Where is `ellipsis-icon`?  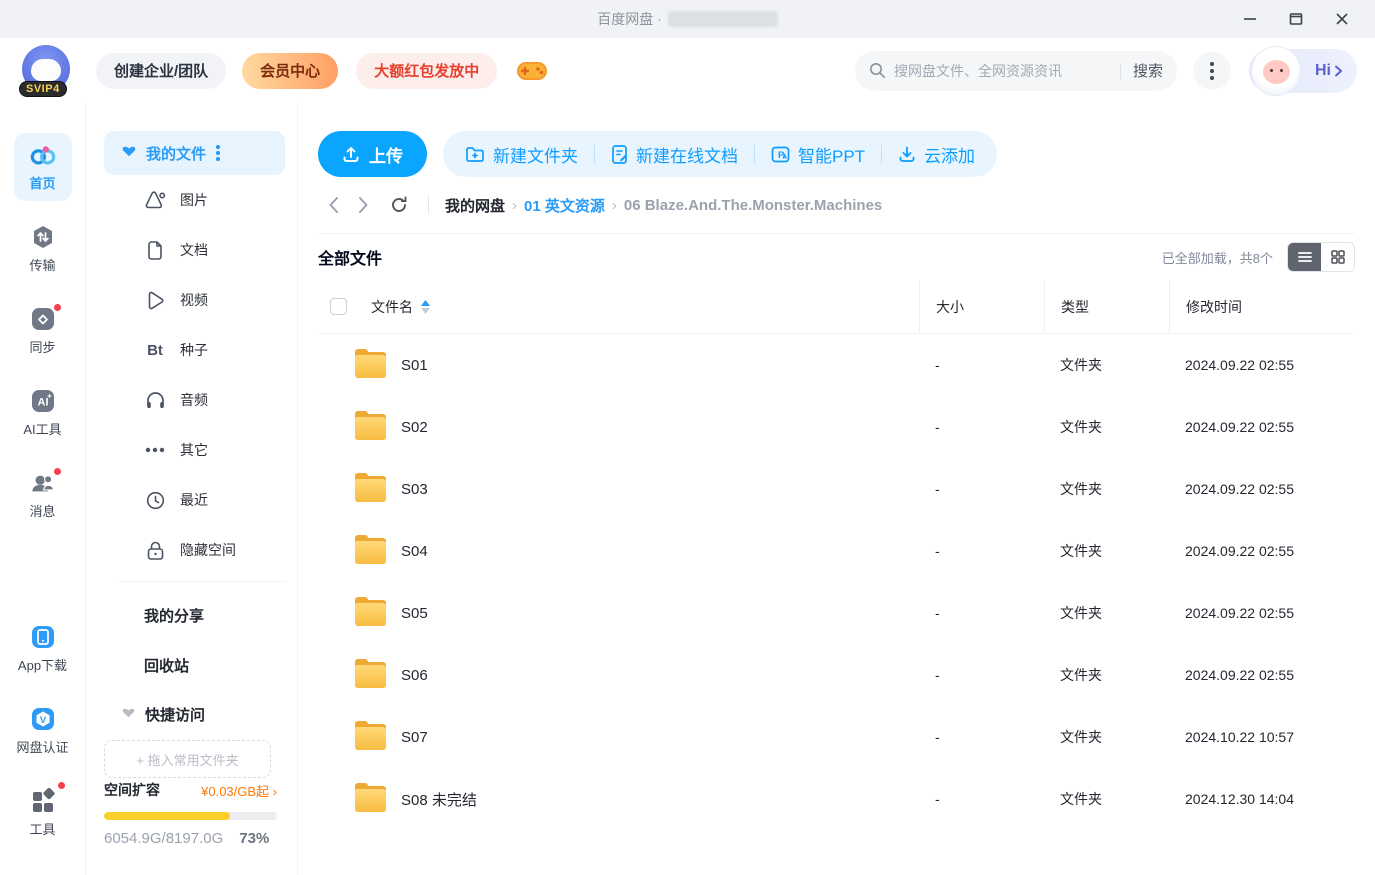 ellipsis-icon is located at coordinates (155, 450).